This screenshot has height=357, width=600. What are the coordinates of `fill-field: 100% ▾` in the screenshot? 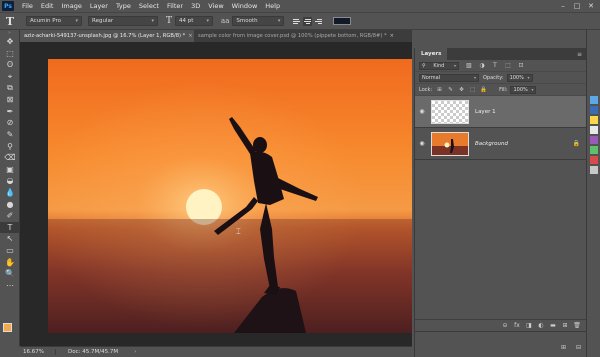 It's located at (523, 89).